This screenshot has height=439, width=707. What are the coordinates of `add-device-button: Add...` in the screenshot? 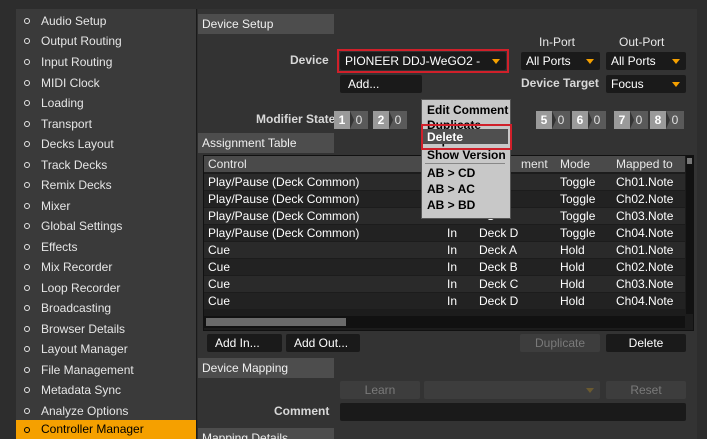 It's located at (381, 84).